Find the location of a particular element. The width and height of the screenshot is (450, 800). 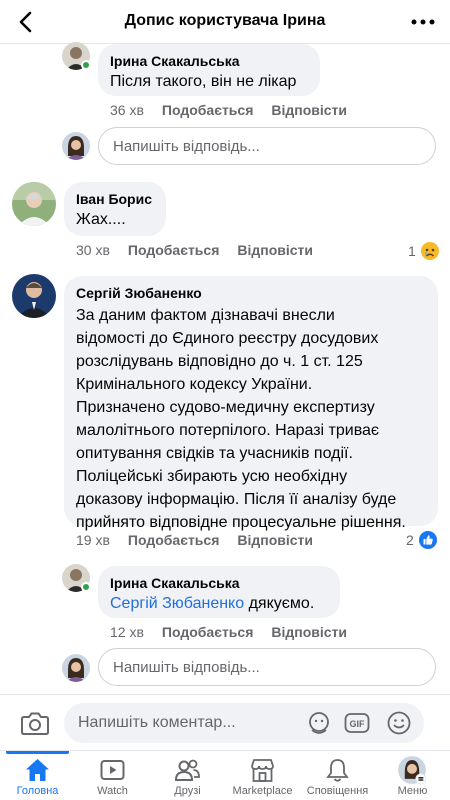

tab-label: Меню is located at coordinates (412, 791).